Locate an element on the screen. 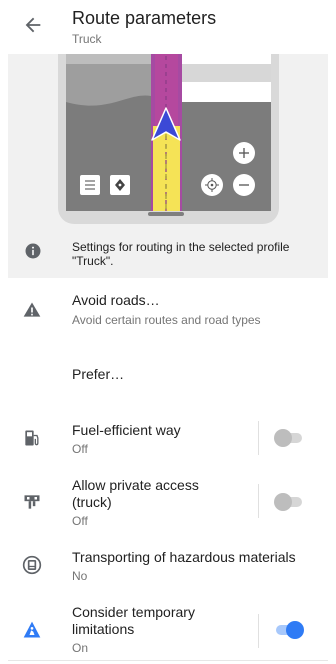 Image resolution: width=336 pixels, height=664 pixels. home-indicator is located at coordinates (166, 214).